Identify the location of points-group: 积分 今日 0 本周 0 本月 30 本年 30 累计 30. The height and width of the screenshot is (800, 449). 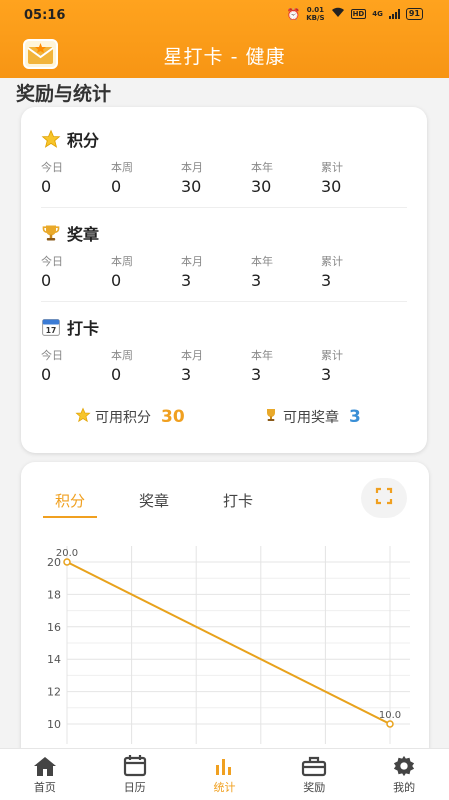
(224, 161).